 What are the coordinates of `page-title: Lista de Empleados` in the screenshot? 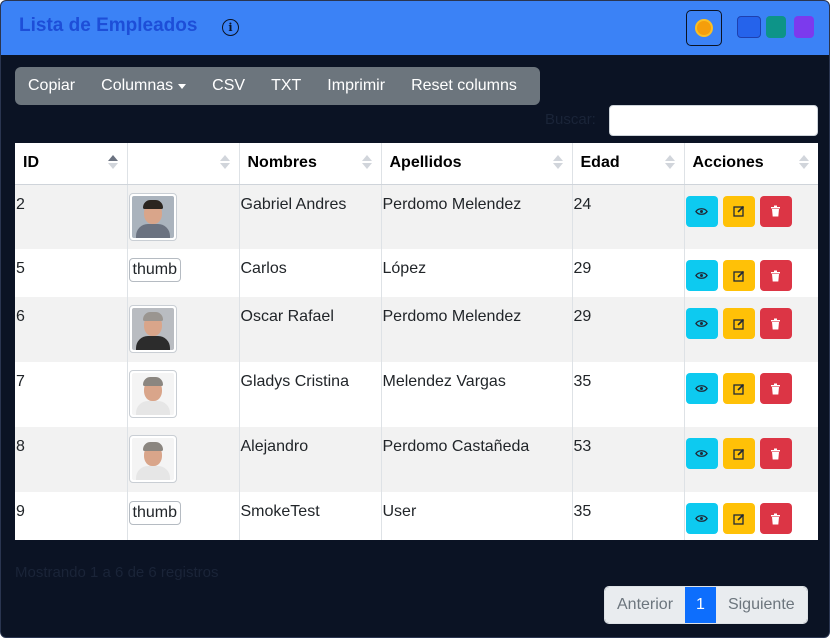 It's located at (108, 25).